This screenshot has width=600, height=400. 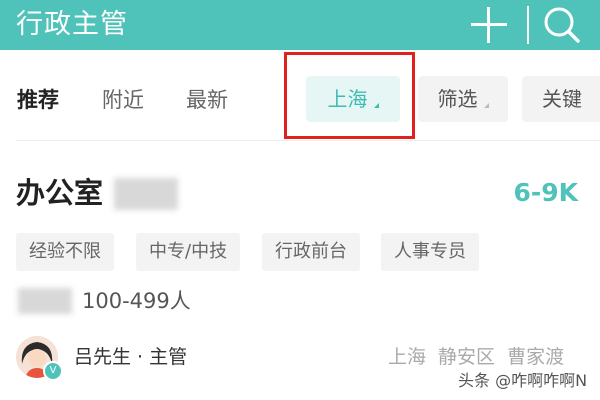 I want to click on job-tag: 行政前台, so click(x=311, y=252).